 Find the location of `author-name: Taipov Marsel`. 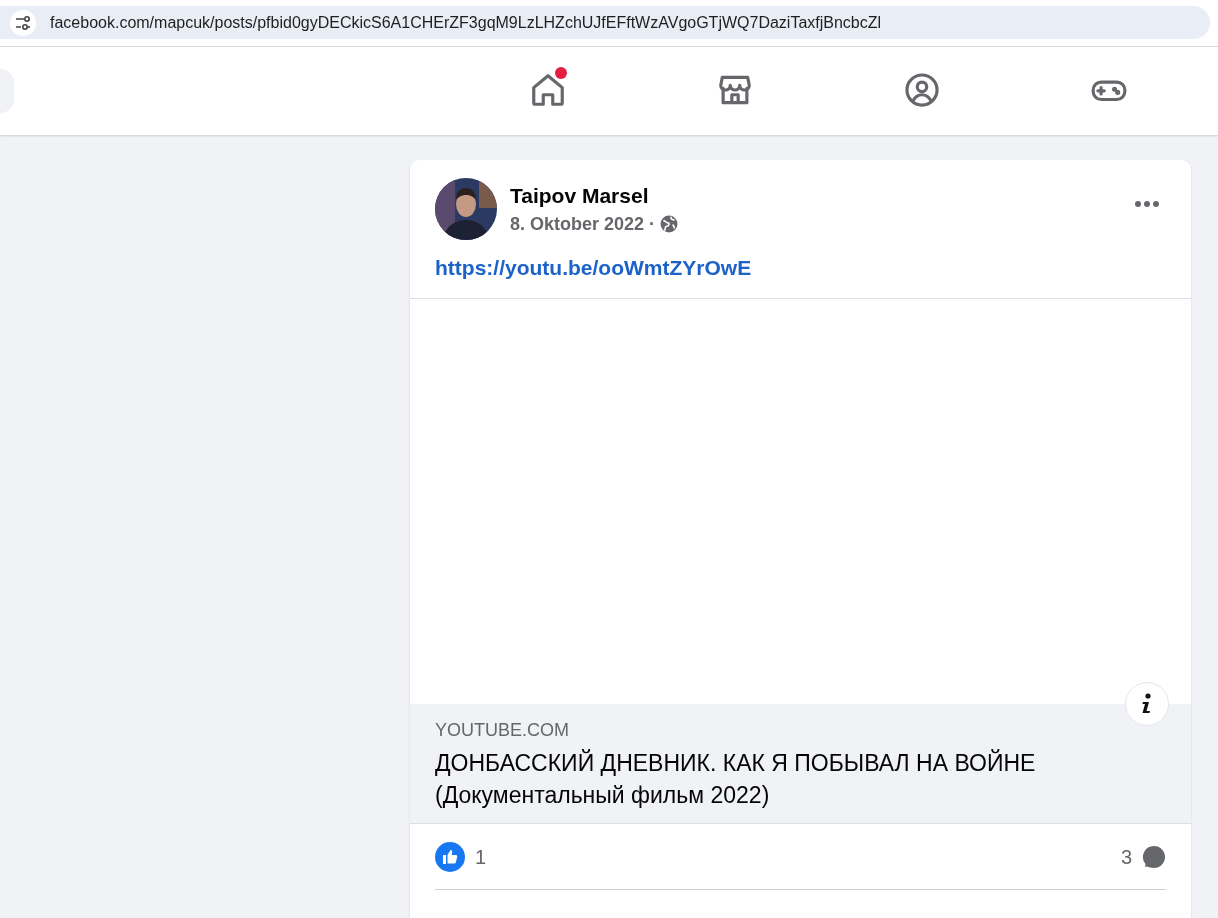

author-name: Taipov Marsel is located at coordinates (812, 195).